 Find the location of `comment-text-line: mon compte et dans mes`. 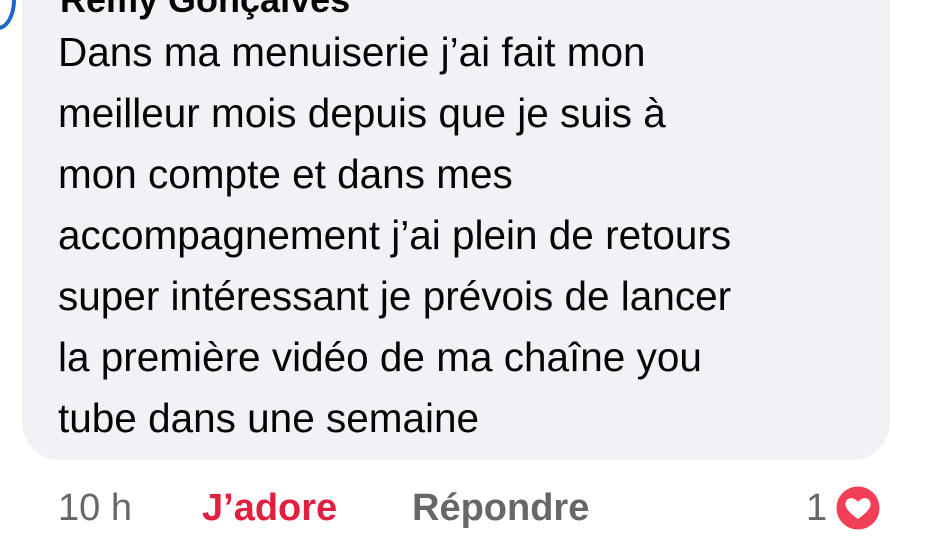

comment-text-line: mon compte et dans mes is located at coordinates (285, 174).